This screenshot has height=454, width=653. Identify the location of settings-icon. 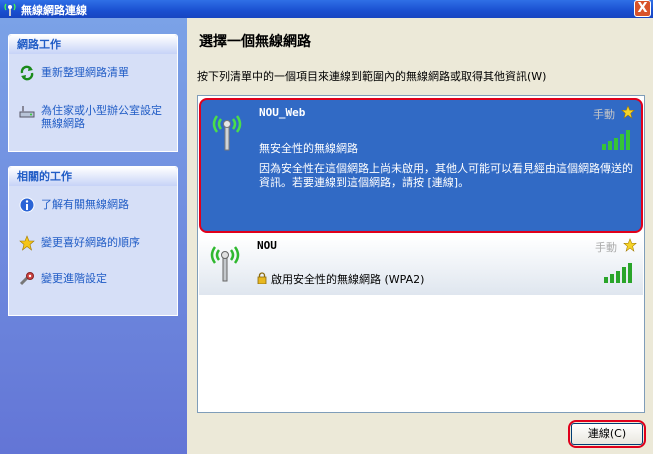
(26, 279).